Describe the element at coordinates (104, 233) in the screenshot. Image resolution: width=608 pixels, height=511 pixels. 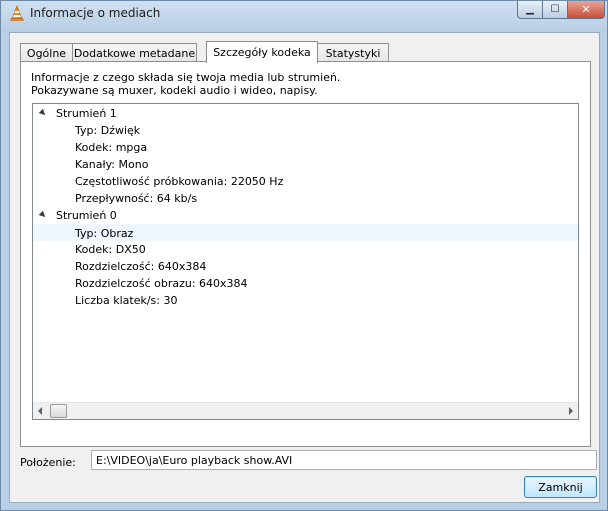
I see `tree-item-label: Typ: Obraz` at that location.